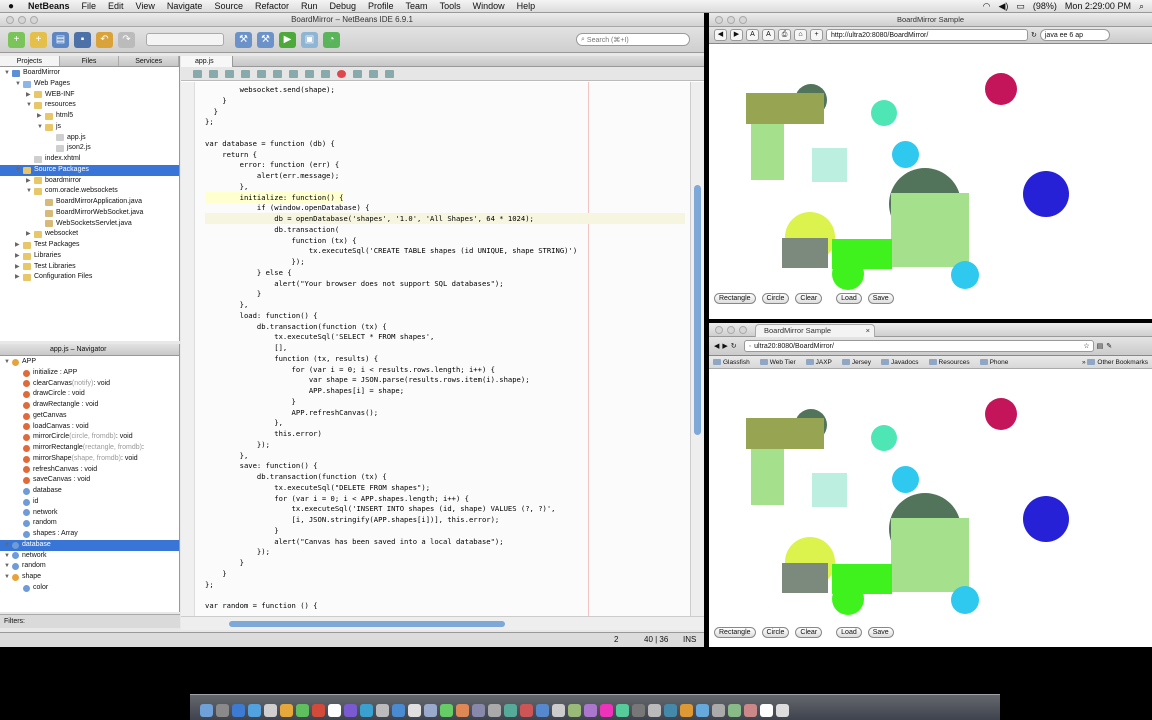  I want to click on ide-search-input: ⌕ Search (⌘+I), so click(633, 39).